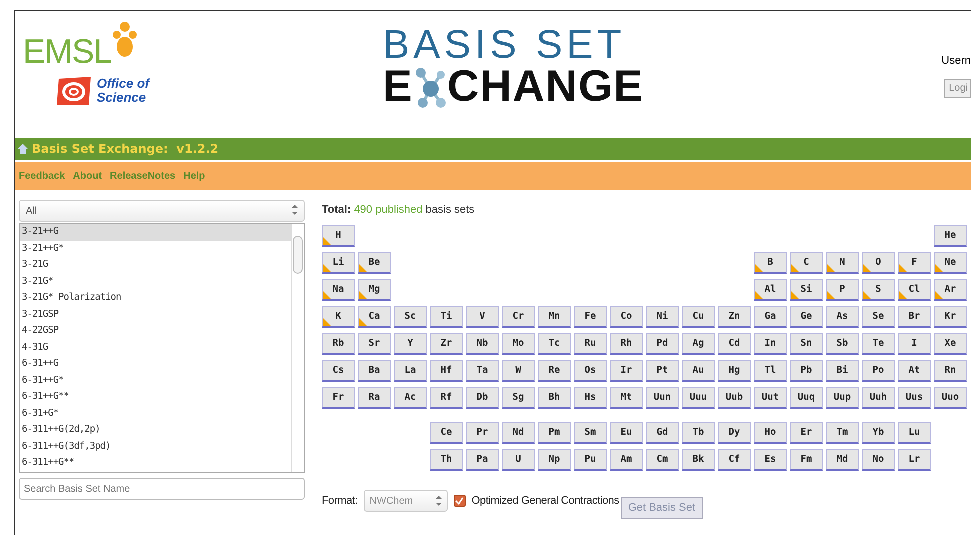 This screenshot has height=535, width=971. What do you see at coordinates (950, 344) in the screenshot?
I see `element-button: Xe` at bounding box center [950, 344].